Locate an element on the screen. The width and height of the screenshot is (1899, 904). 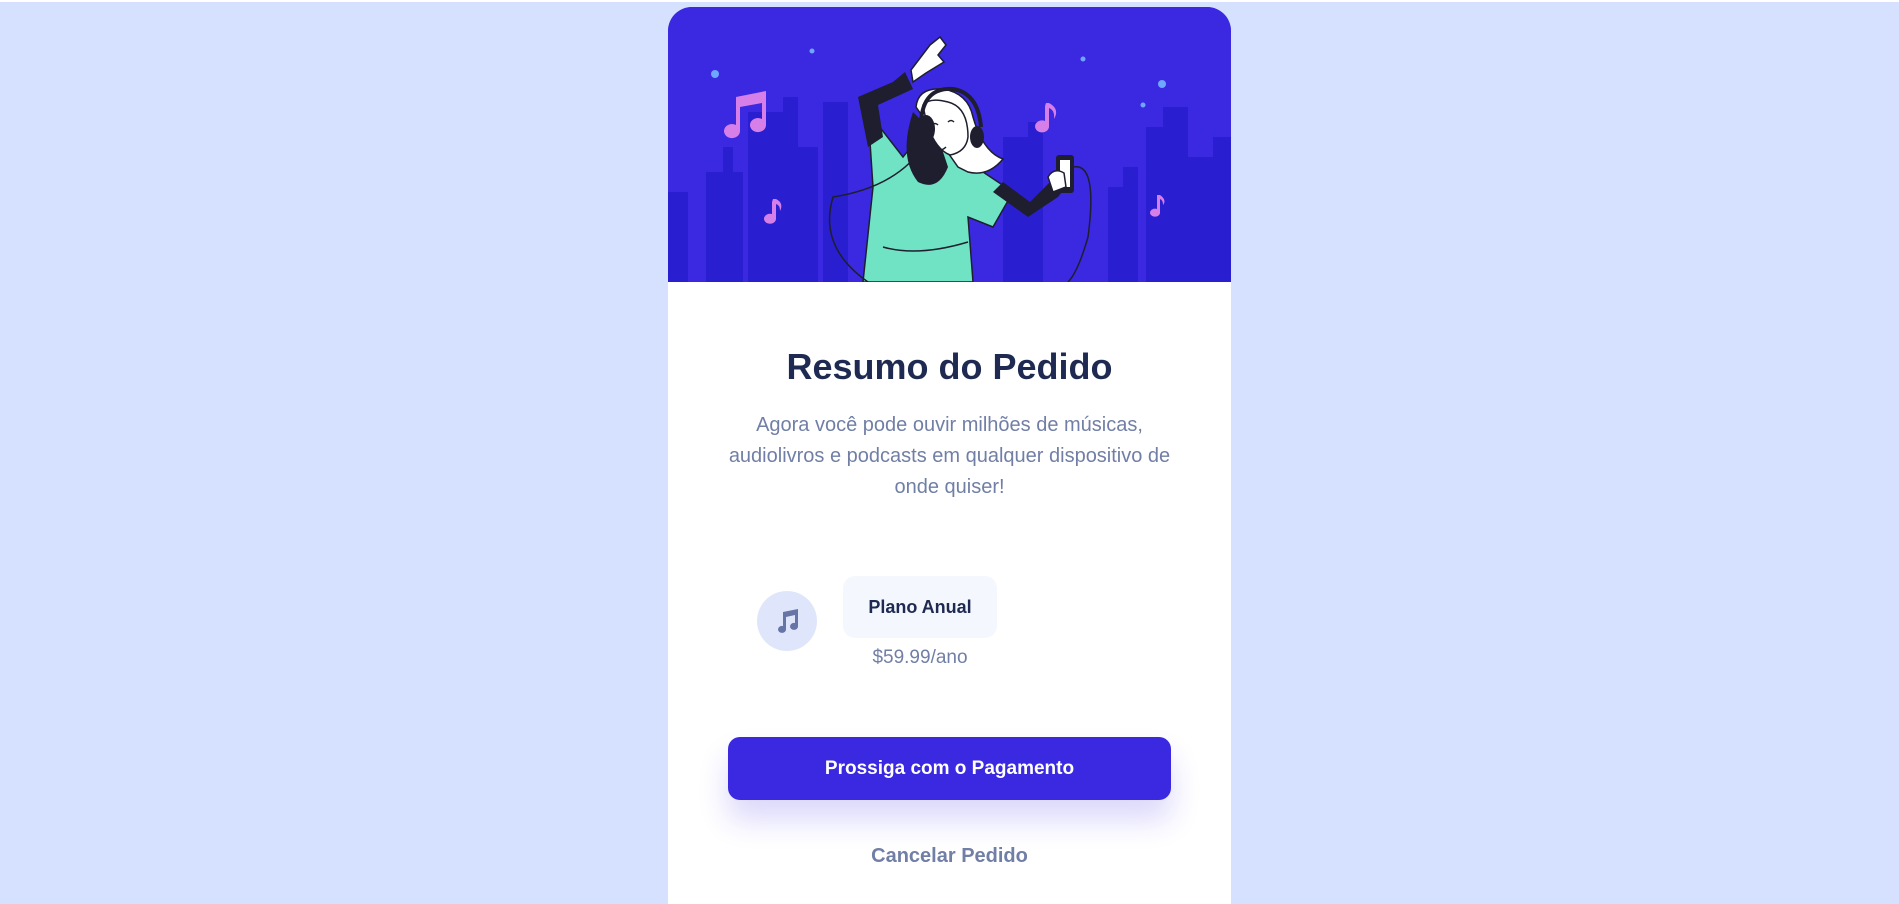
music-note-glyph is located at coordinates (788, 621).